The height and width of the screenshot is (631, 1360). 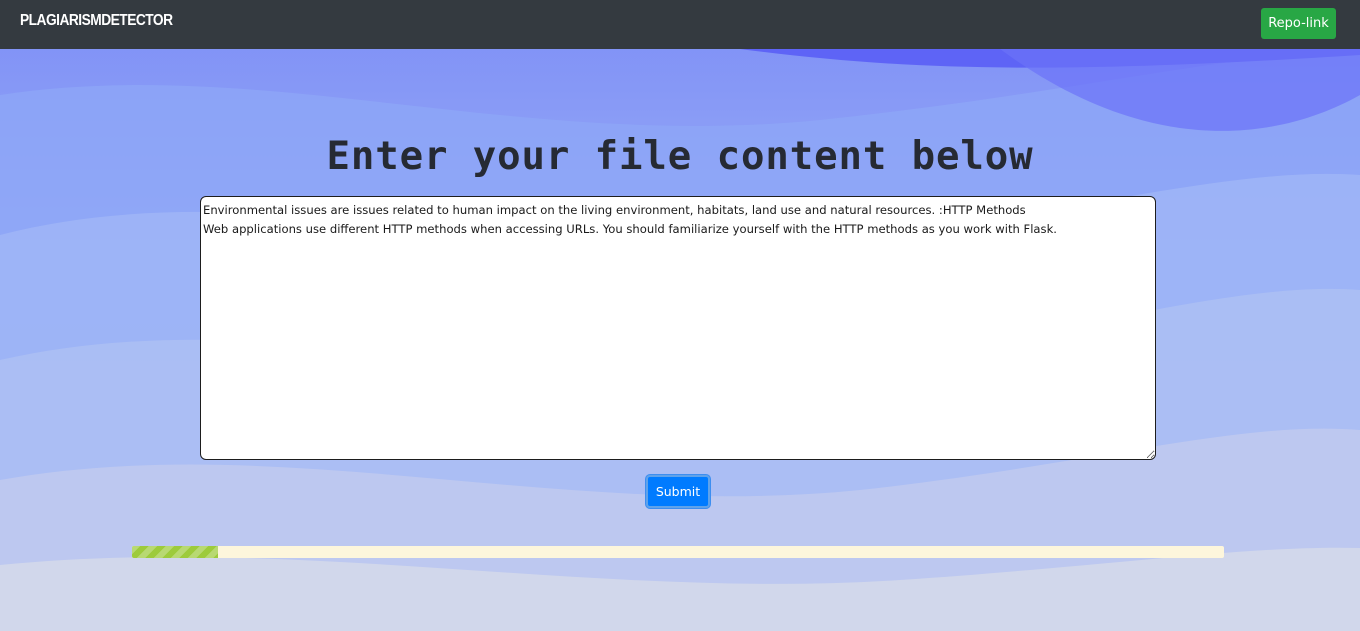 I want to click on progress-bar, so click(x=678, y=552).